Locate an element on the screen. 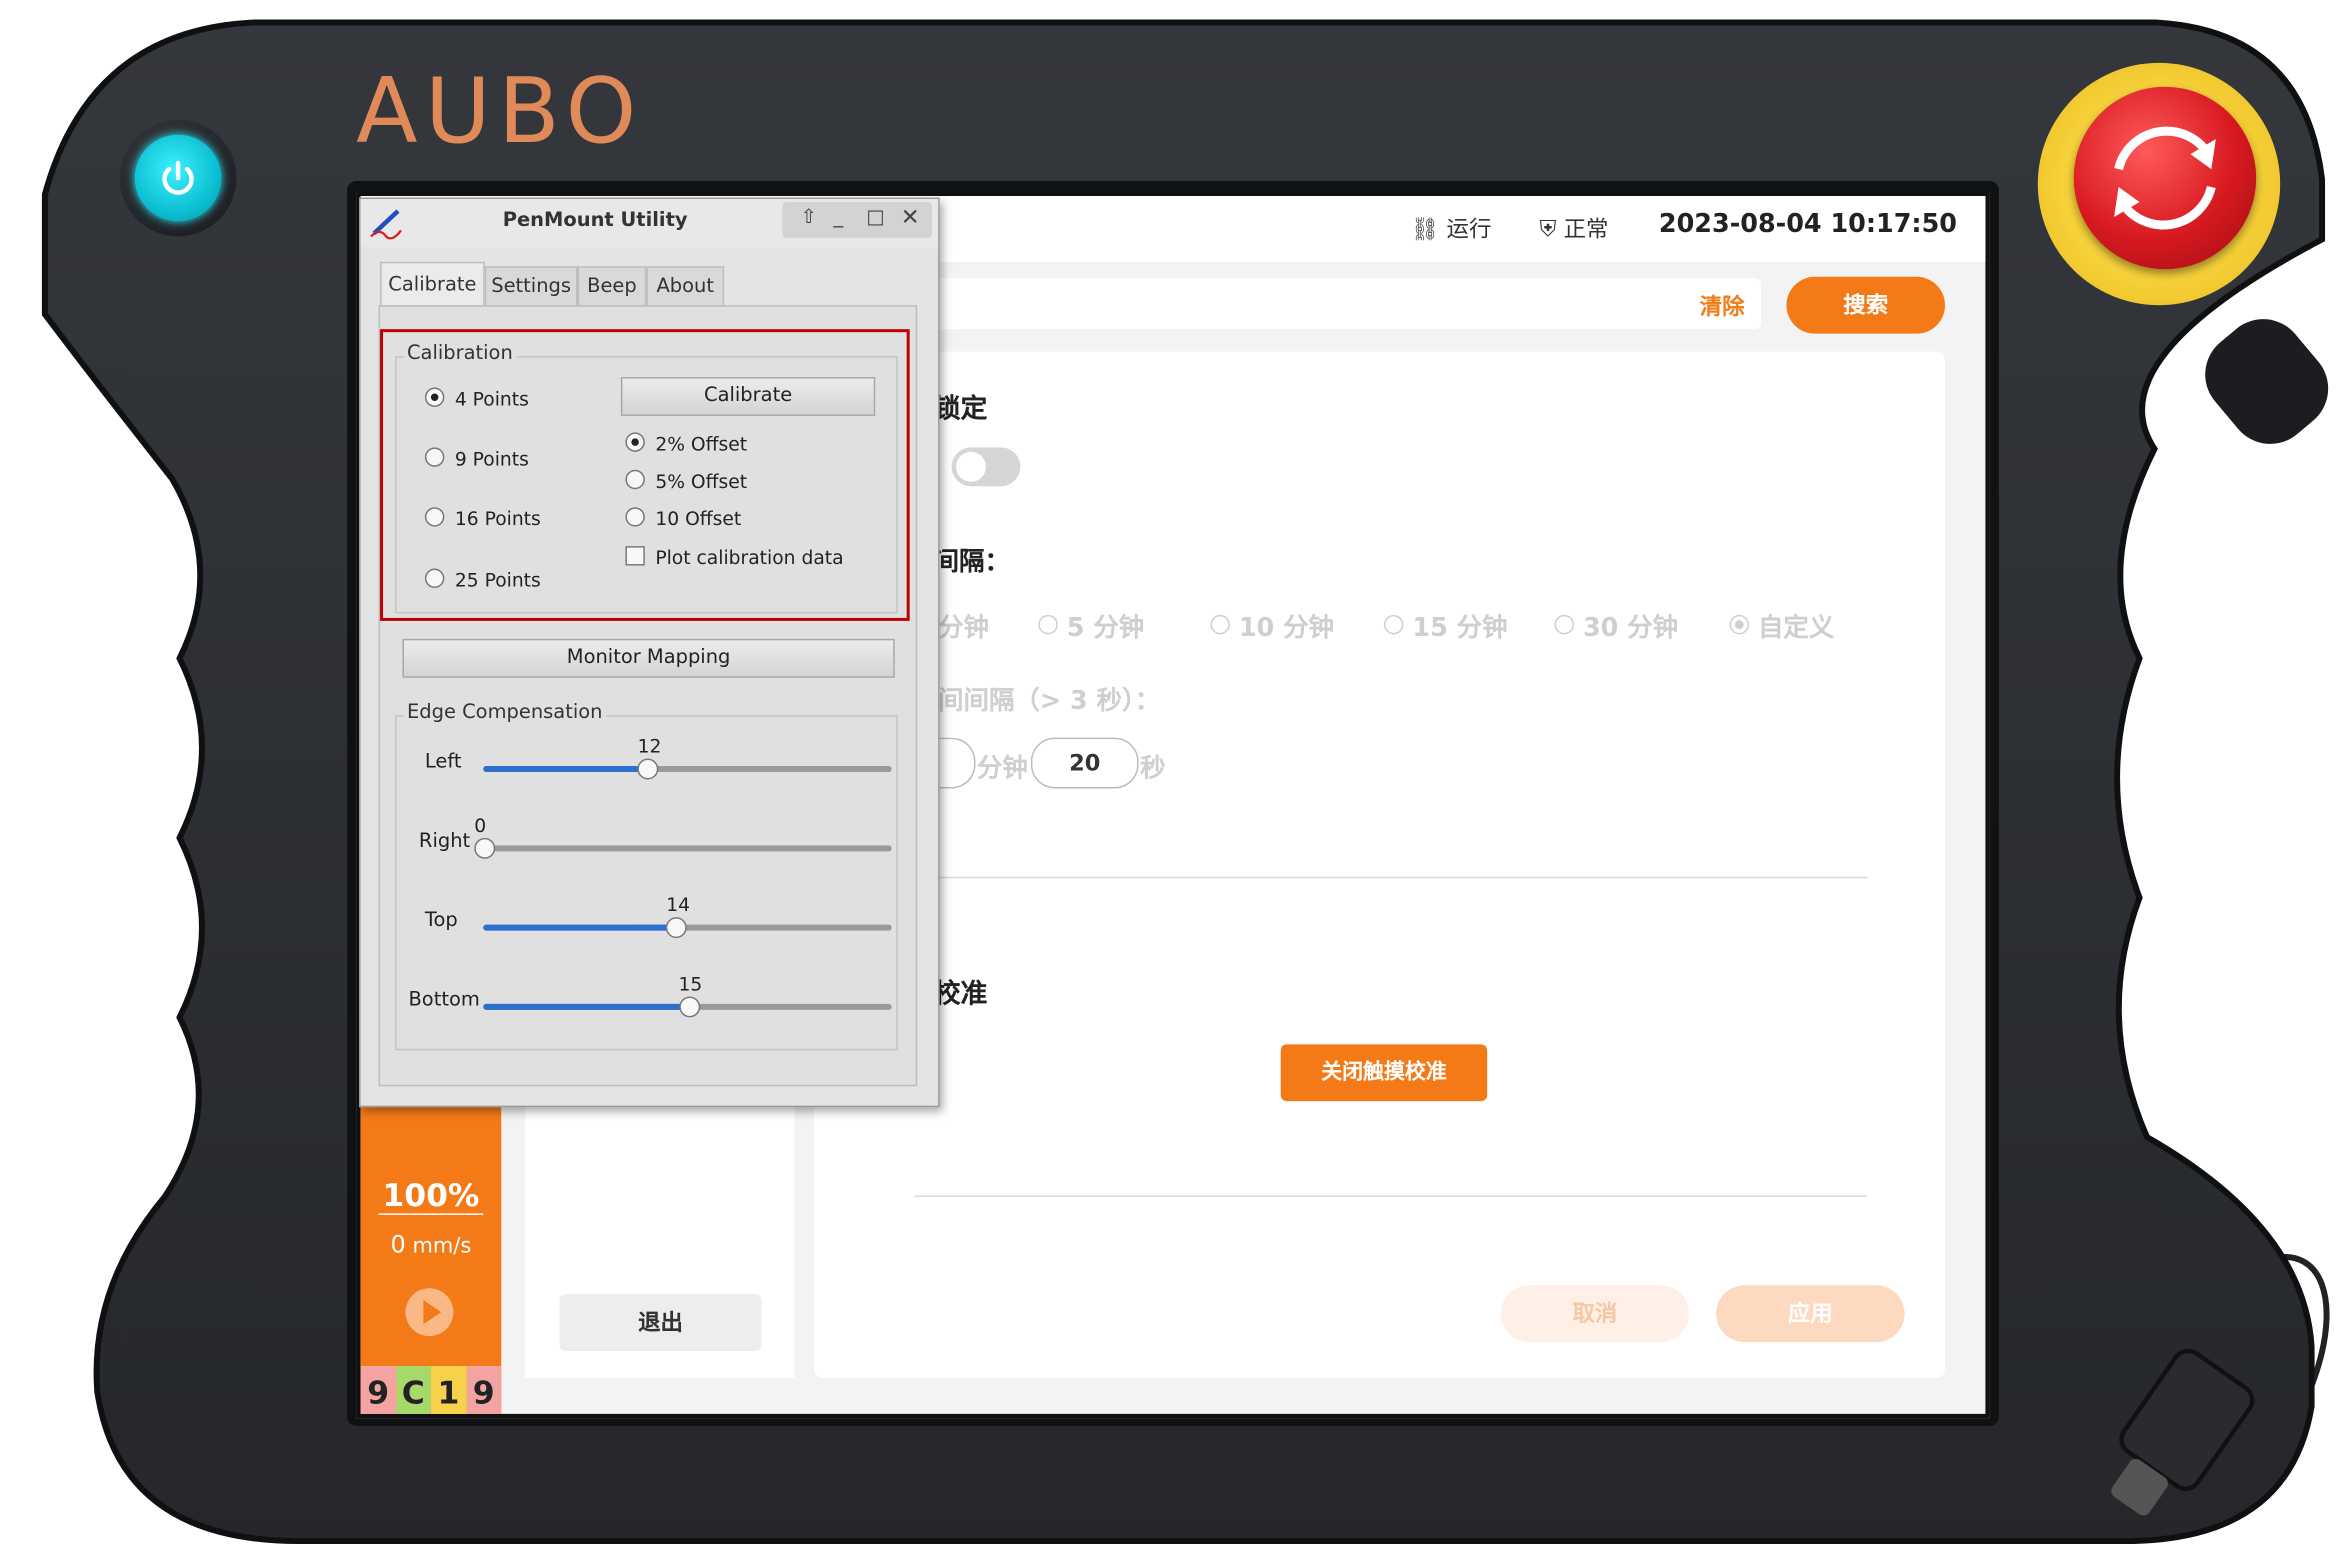  power-icon is located at coordinates (178, 178).